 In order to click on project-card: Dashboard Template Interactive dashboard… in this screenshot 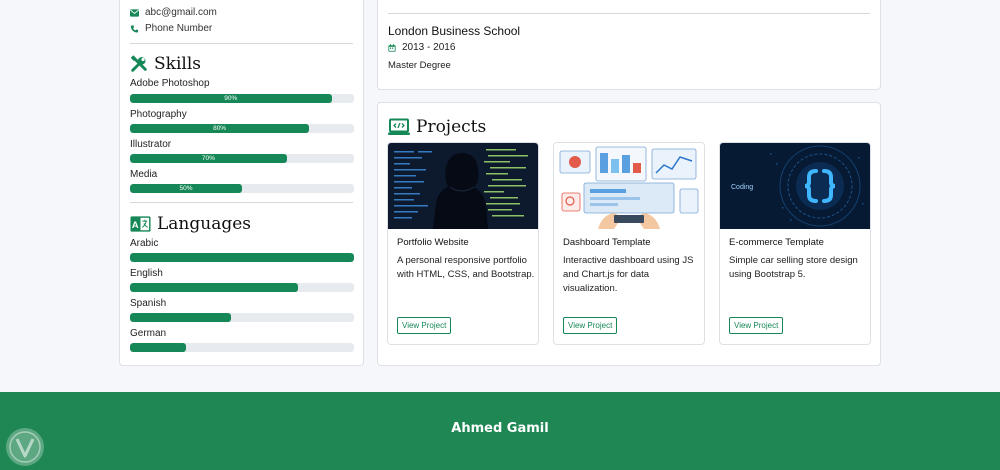, I will do `click(629, 243)`.